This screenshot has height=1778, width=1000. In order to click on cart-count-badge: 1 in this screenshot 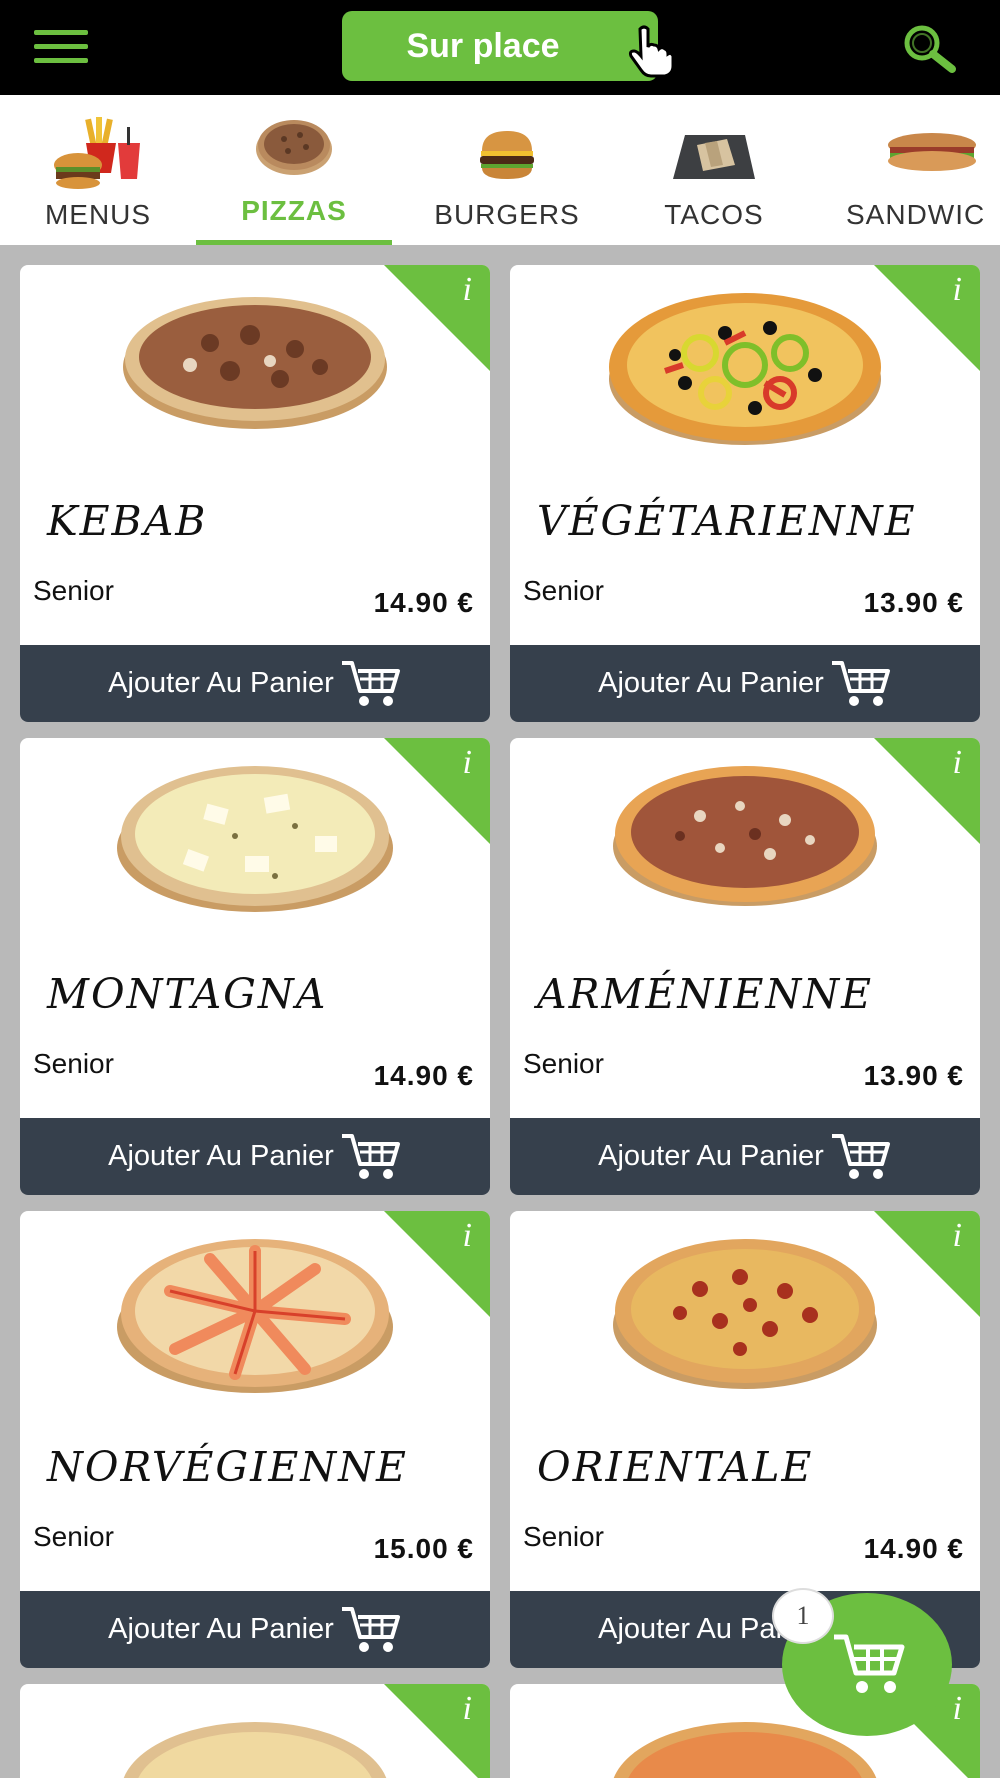, I will do `click(803, 1616)`.